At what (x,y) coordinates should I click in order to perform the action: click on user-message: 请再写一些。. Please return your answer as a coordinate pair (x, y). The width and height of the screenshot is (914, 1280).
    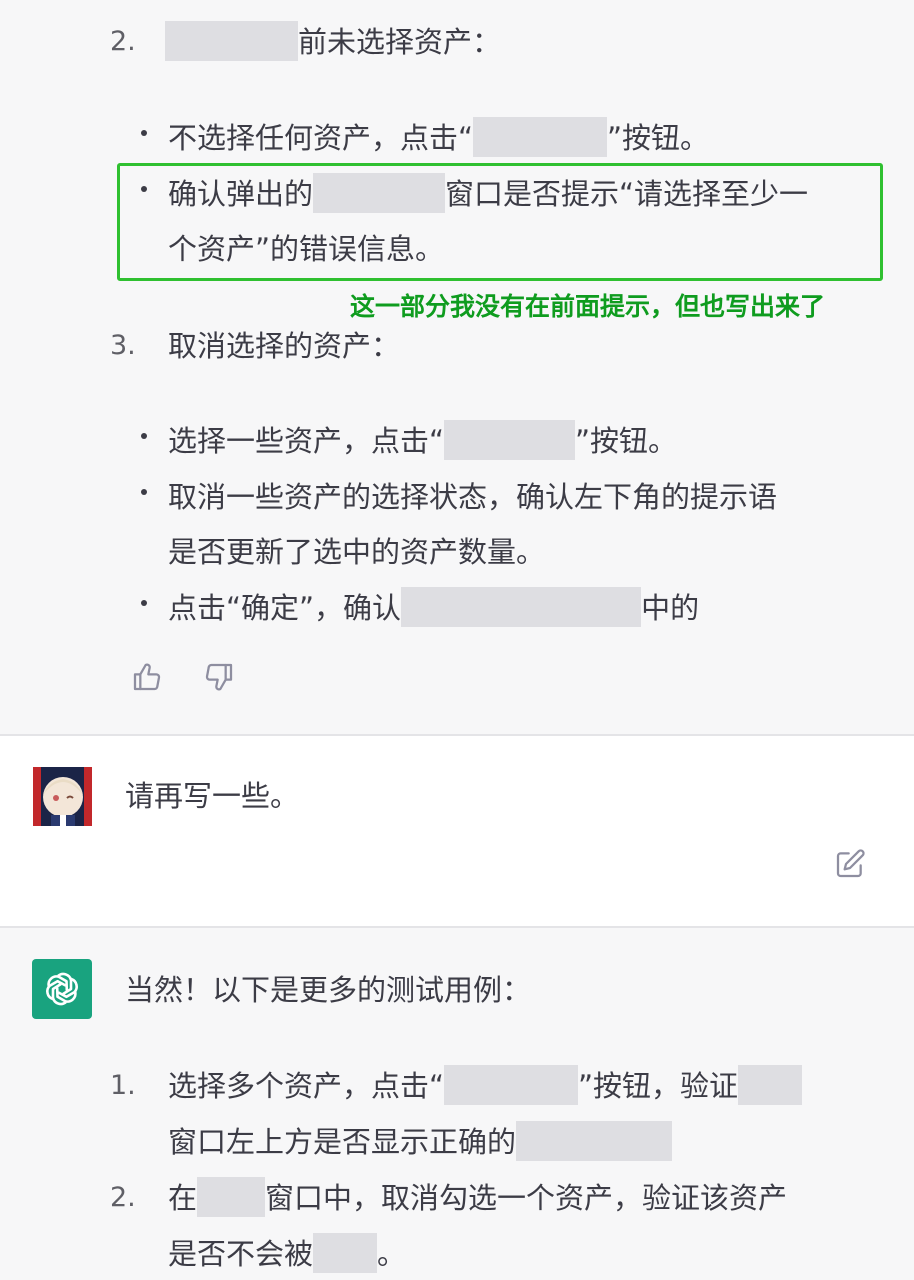
    Looking at the image, I should click on (457, 831).